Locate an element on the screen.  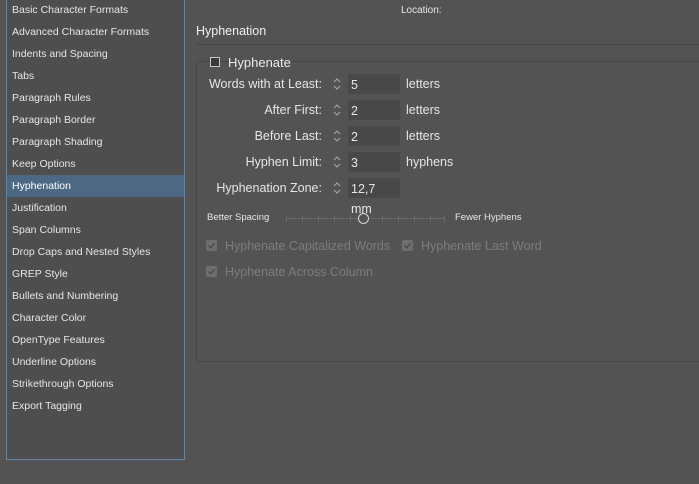
hyphenate-checkbox is located at coordinates (215, 62).